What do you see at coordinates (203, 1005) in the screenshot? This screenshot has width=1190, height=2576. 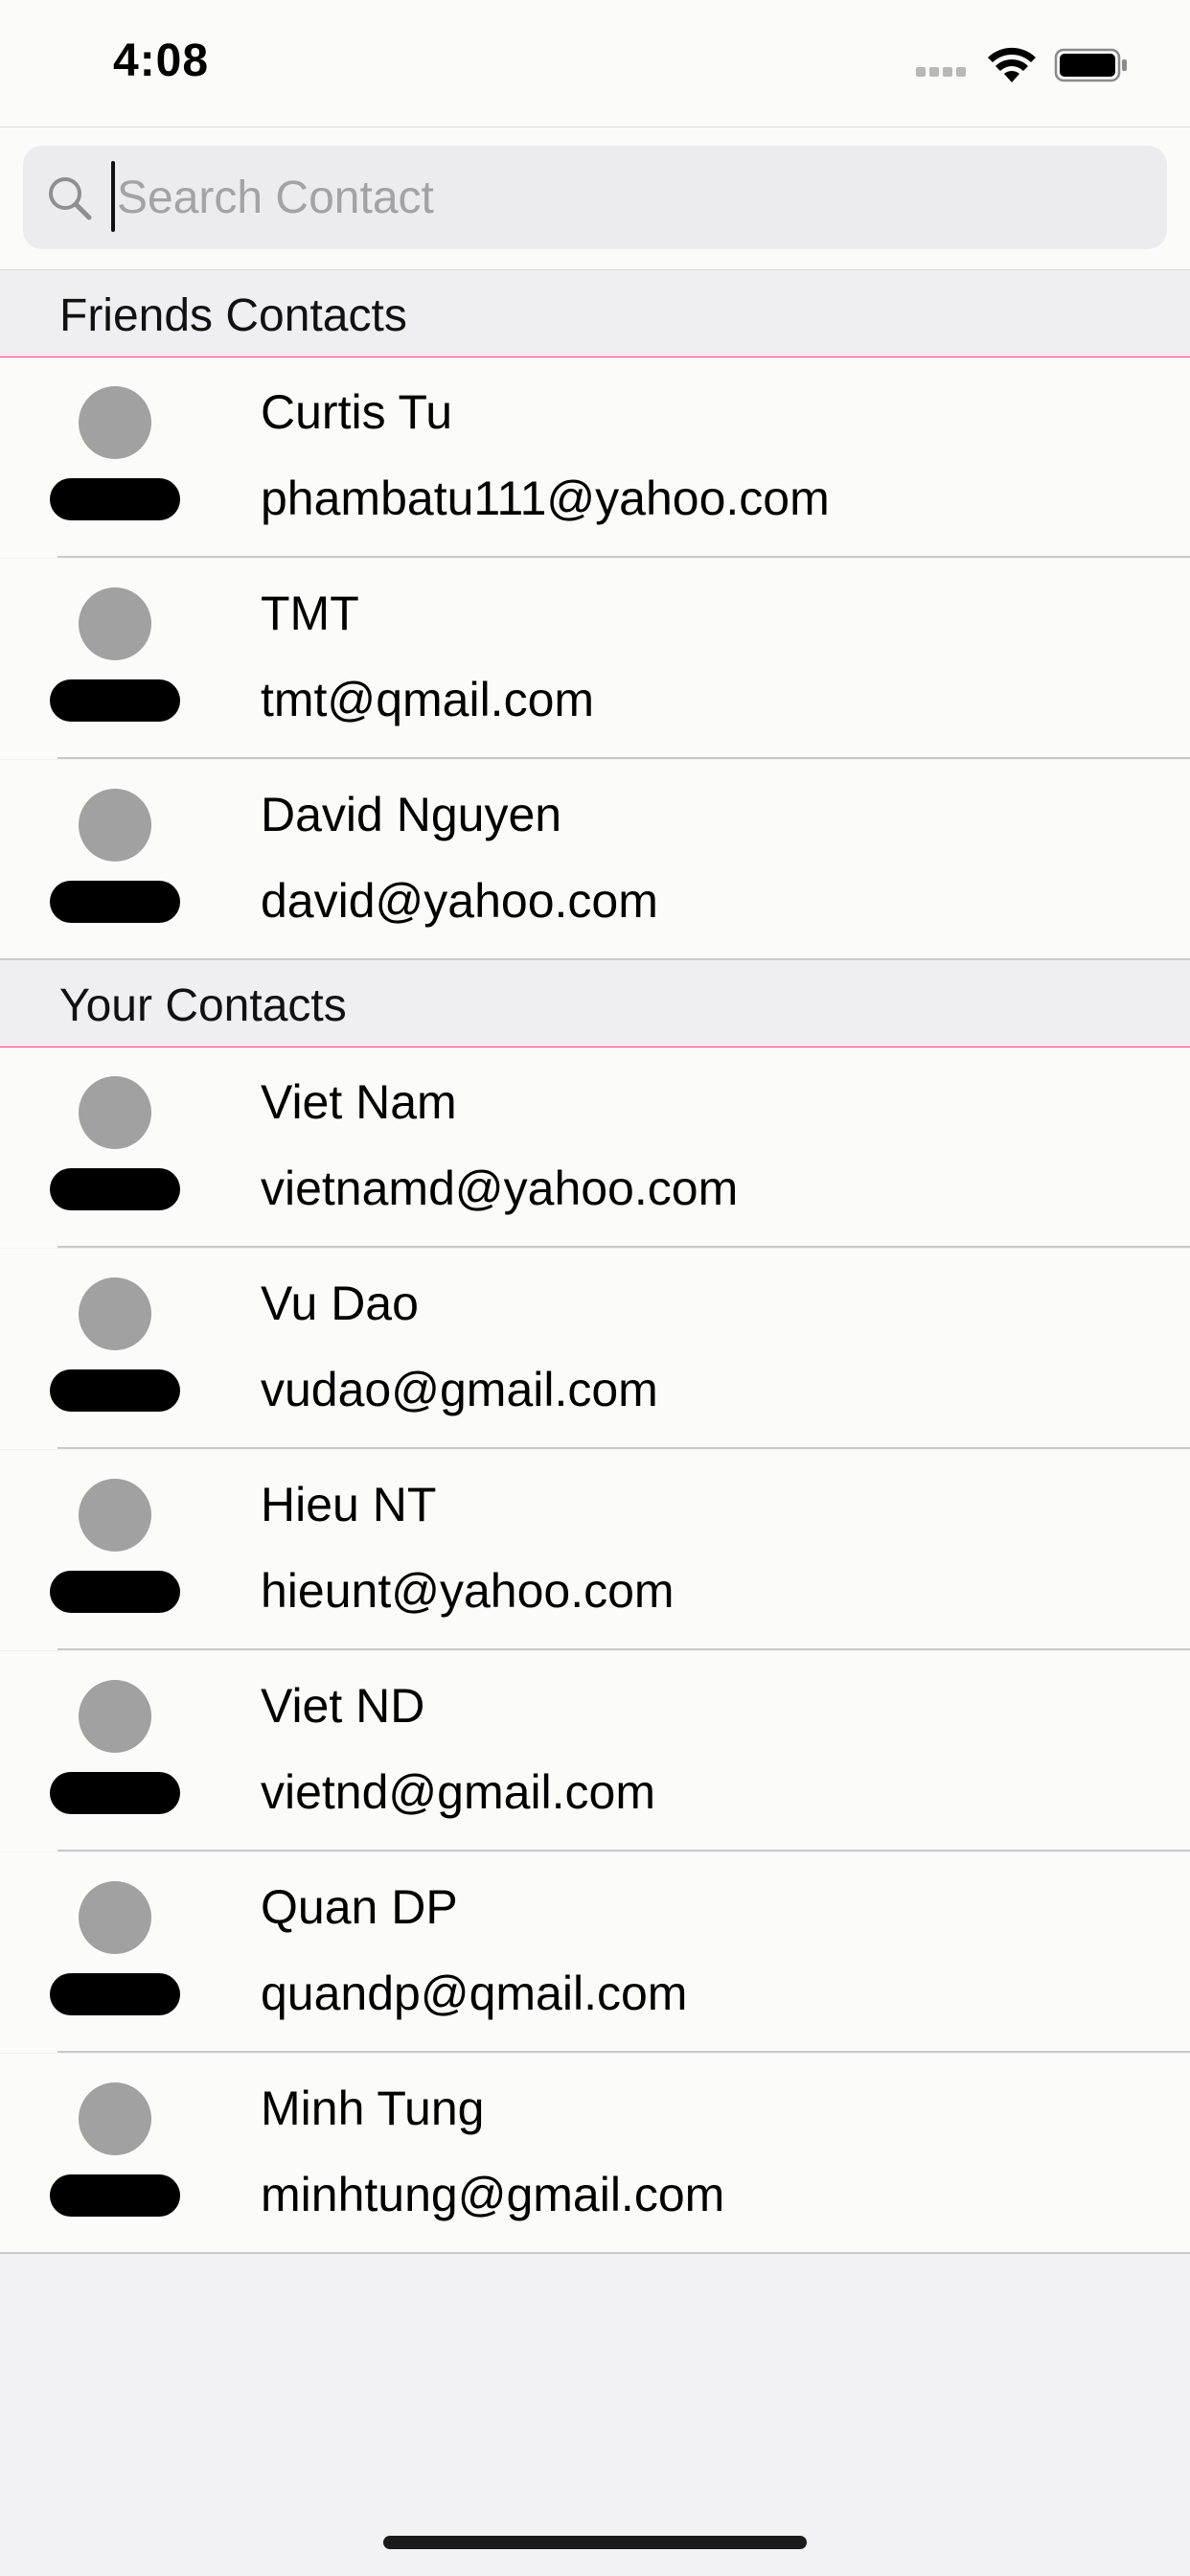 I see `section-title: Your Contacts` at bounding box center [203, 1005].